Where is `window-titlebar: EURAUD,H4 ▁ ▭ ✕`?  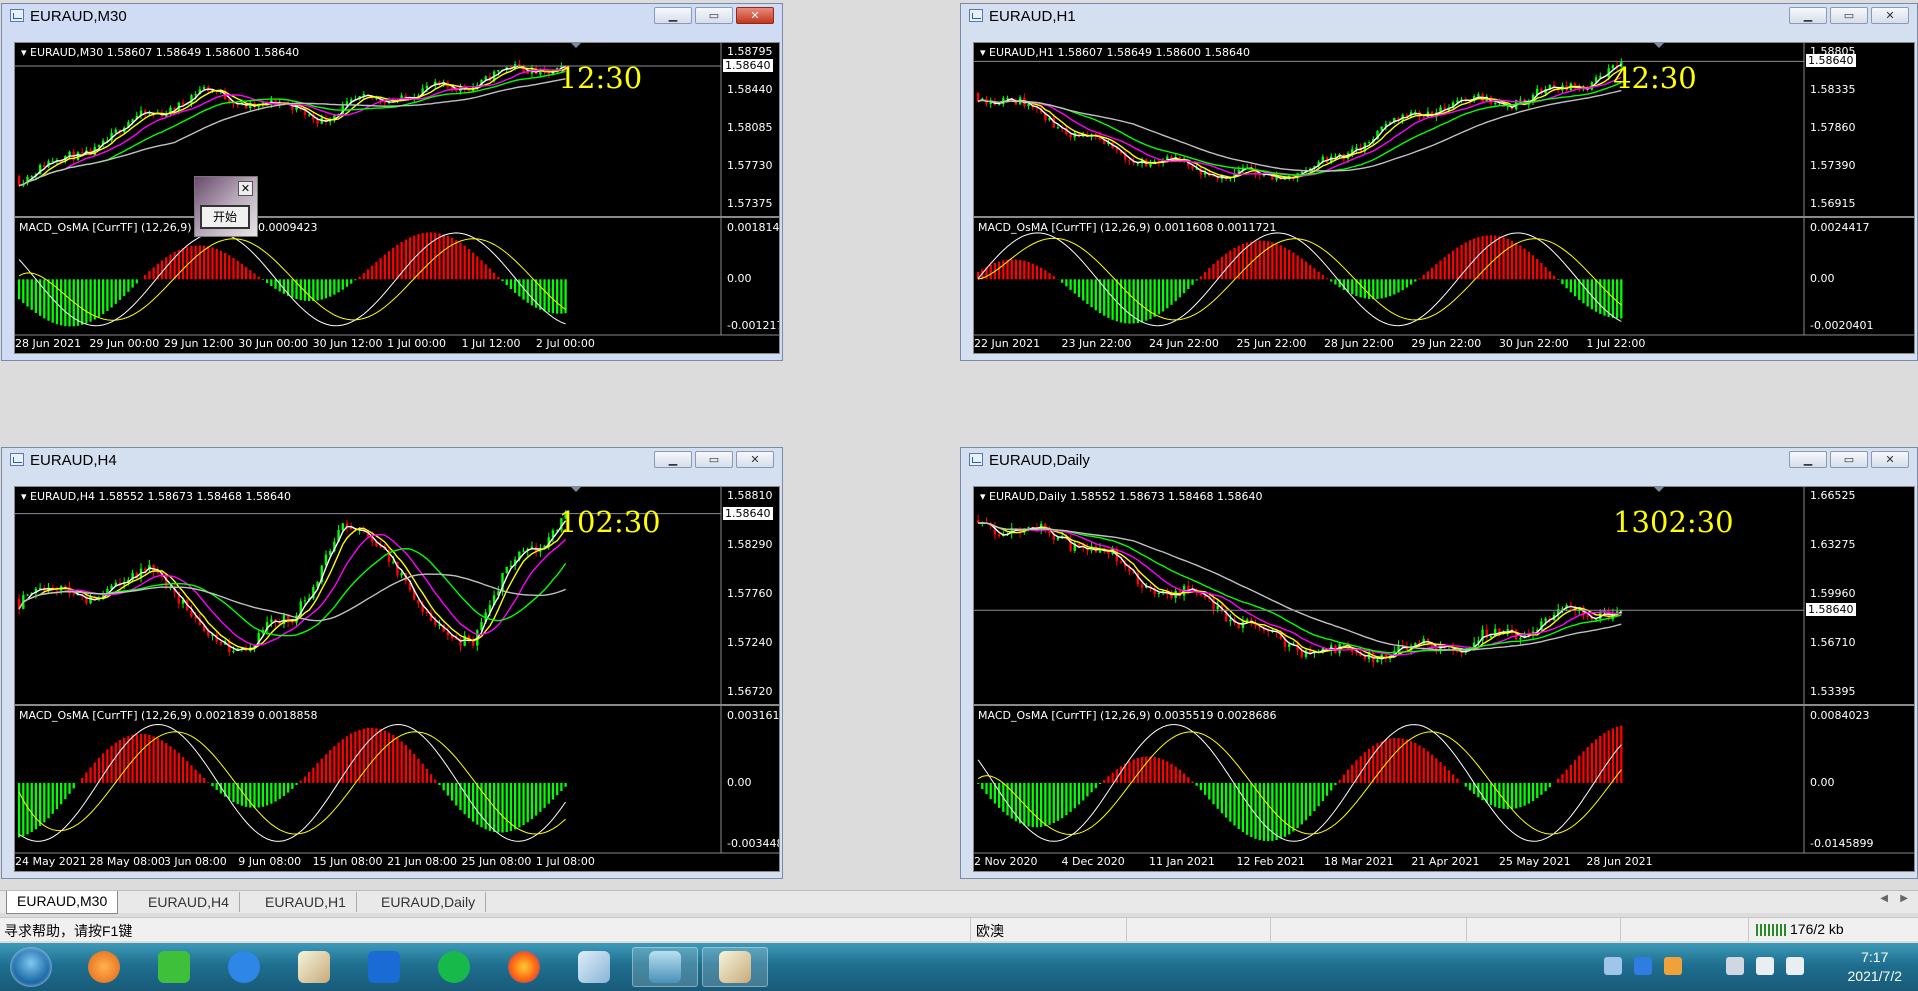
window-titlebar: EURAUD,H4 ▁ ▭ ✕ is located at coordinates (392, 460).